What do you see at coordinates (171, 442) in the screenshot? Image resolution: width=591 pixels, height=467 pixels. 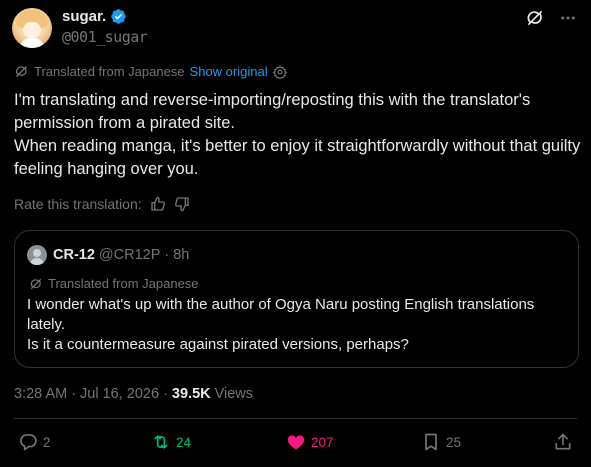 I see `retweet-button: 24` at bounding box center [171, 442].